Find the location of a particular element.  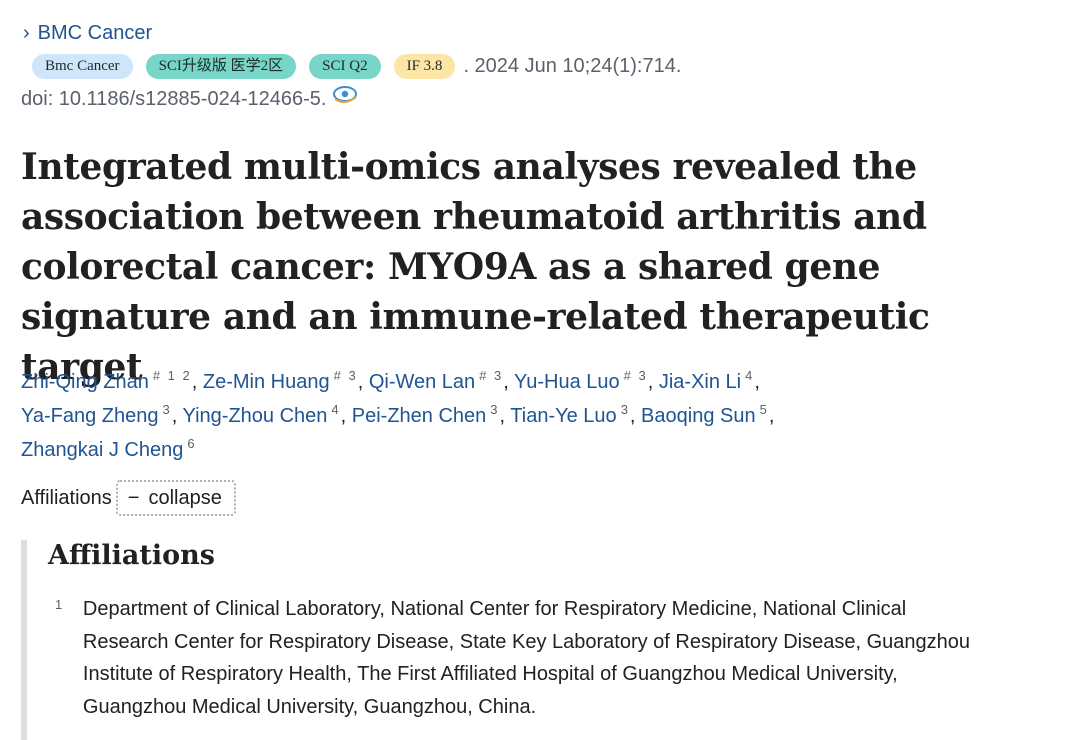

author-link: Tian-Ye Luo is located at coordinates (563, 416).